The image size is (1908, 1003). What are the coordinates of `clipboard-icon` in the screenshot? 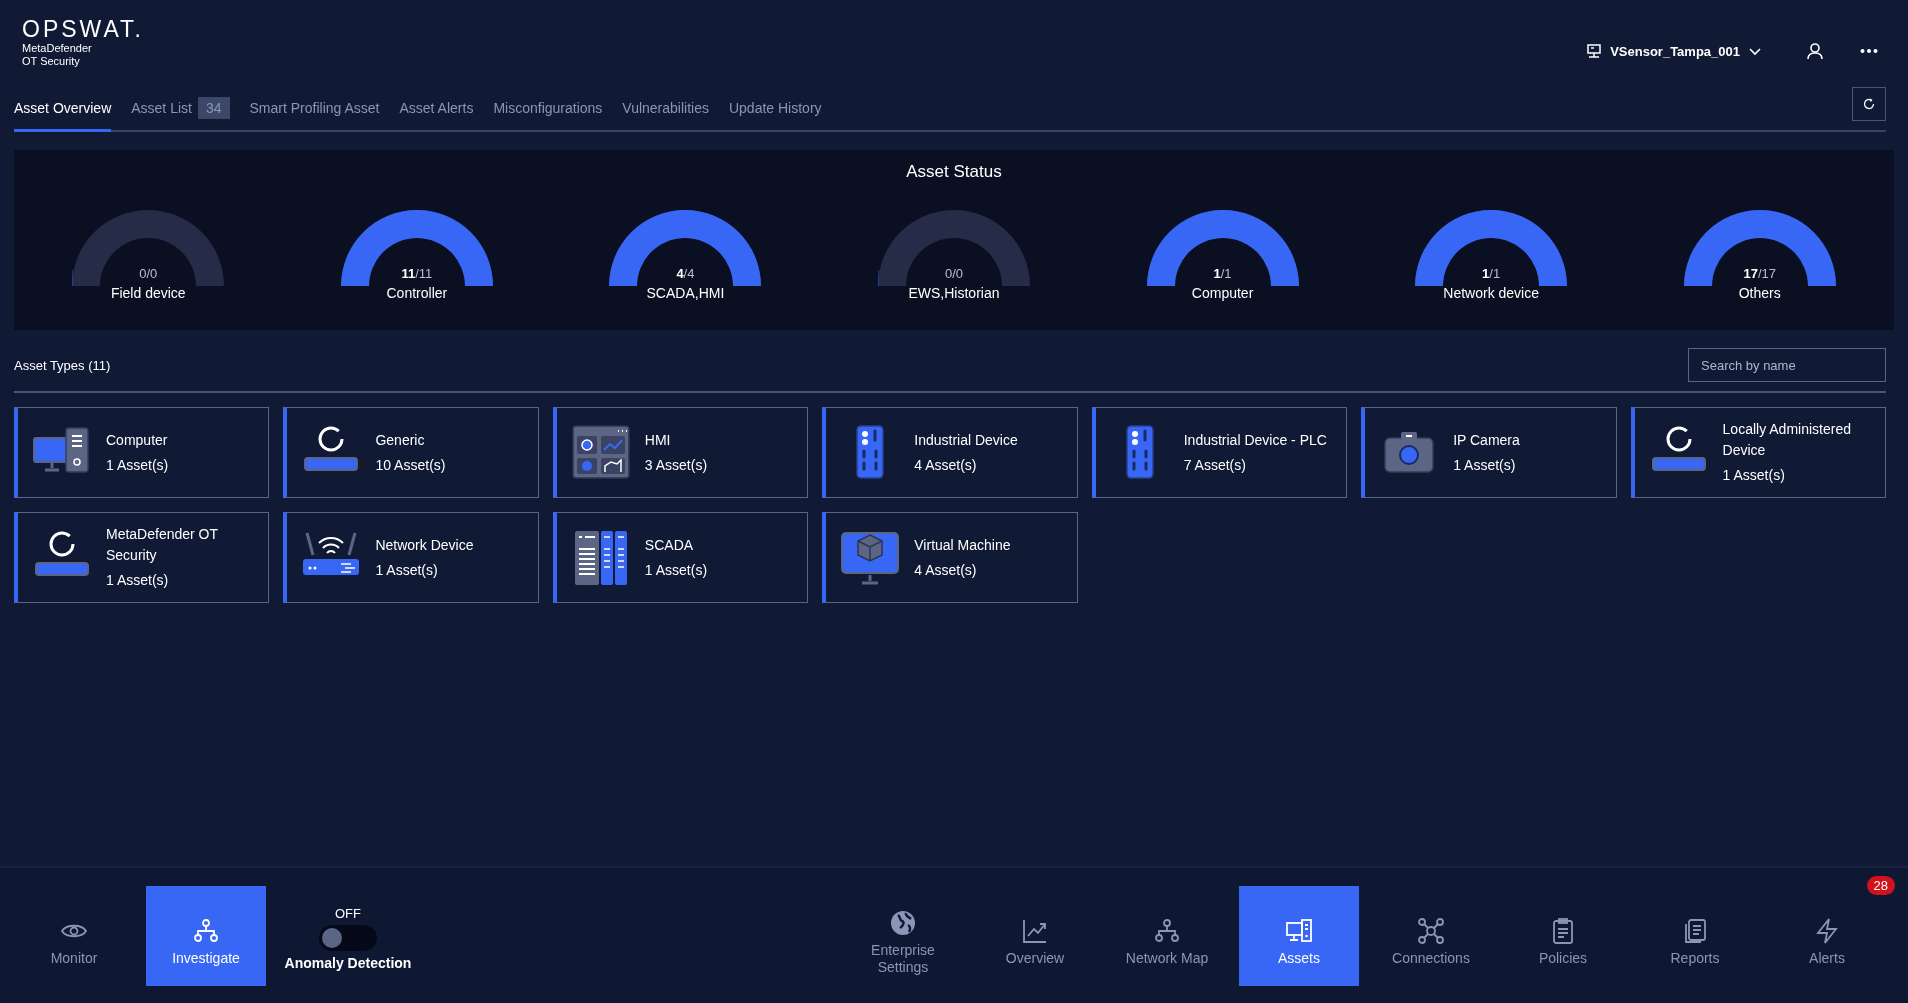 It's located at (1563, 931).